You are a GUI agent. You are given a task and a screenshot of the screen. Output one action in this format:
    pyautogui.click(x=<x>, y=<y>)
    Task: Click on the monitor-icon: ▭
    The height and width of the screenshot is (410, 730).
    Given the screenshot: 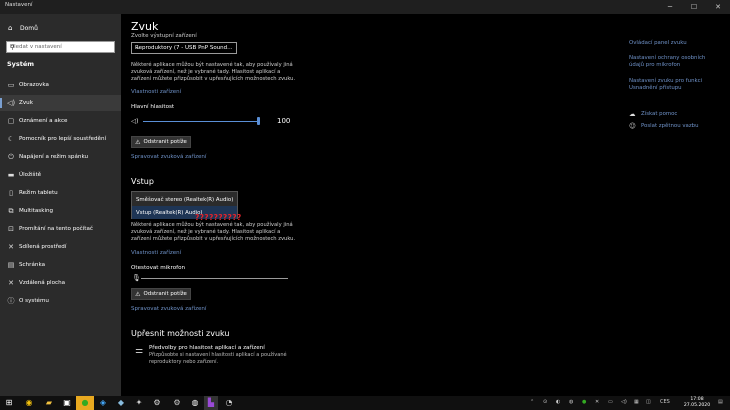 What is the action you would take?
    pyautogui.click(x=11, y=85)
    